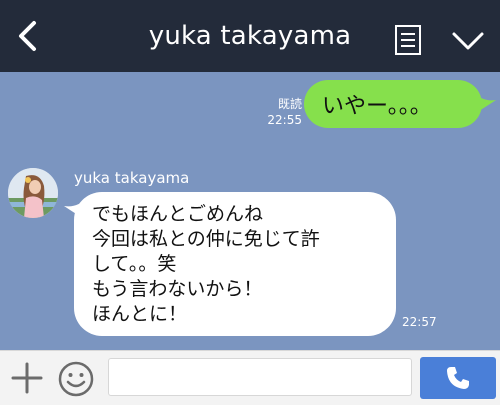 Image resolution: width=500 pixels, height=405 pixels. What do you see at coordinates (289, 104) in the screenshot?
I see `read-receipt: 既読` at bounding box center [289, 104].